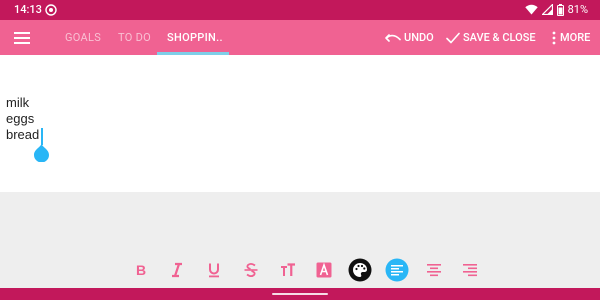 The height and width of the screenshot is (300, 600). Describe the element at coordinates (419, 37) in the screenshot. I see `undo-label: UNDO` at that location.